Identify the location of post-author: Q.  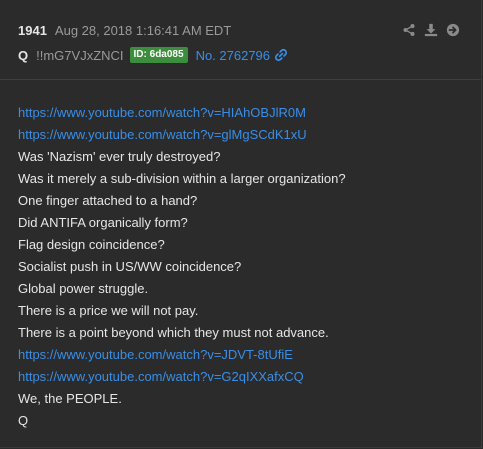
(23, 55).